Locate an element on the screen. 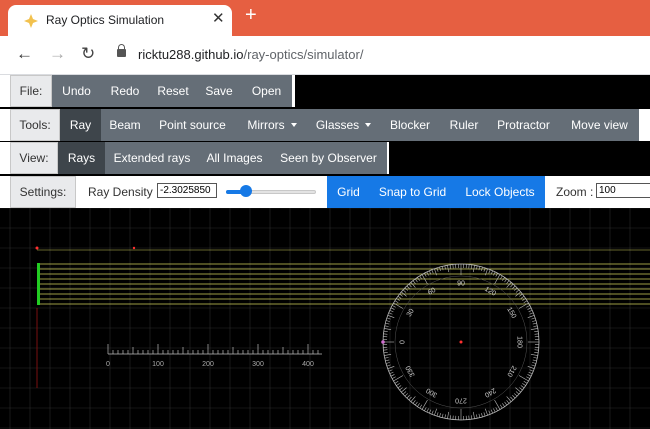 Image resolution: width=650 pixels, height=429 pixels. tool-blocker-button: Blocker is located at coordinates (410, 125).